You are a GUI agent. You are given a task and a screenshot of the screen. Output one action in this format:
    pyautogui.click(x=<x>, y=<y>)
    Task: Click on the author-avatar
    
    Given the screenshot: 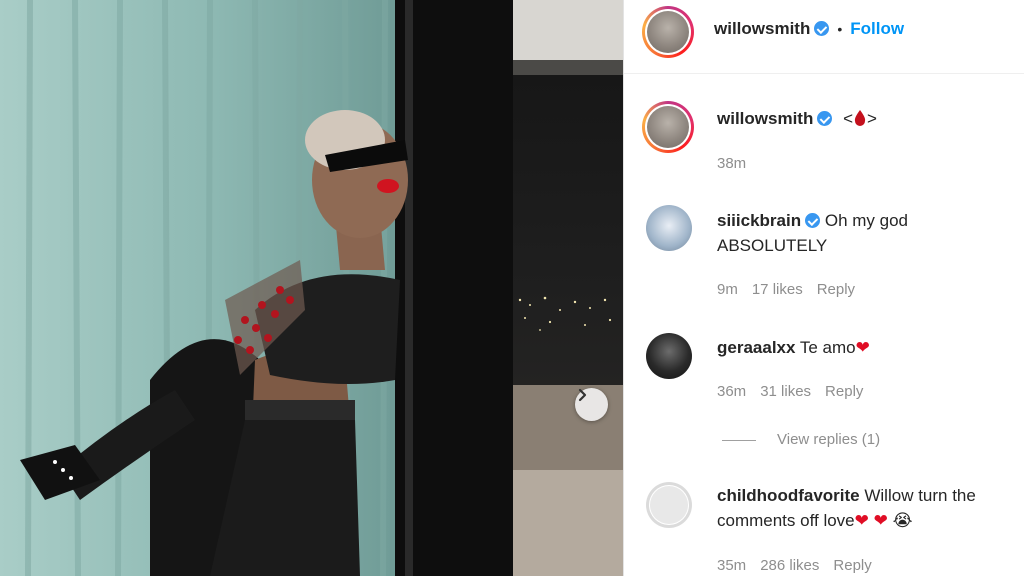 What is the action you would take?
    pyautogui.click(x=668, y=32)
    